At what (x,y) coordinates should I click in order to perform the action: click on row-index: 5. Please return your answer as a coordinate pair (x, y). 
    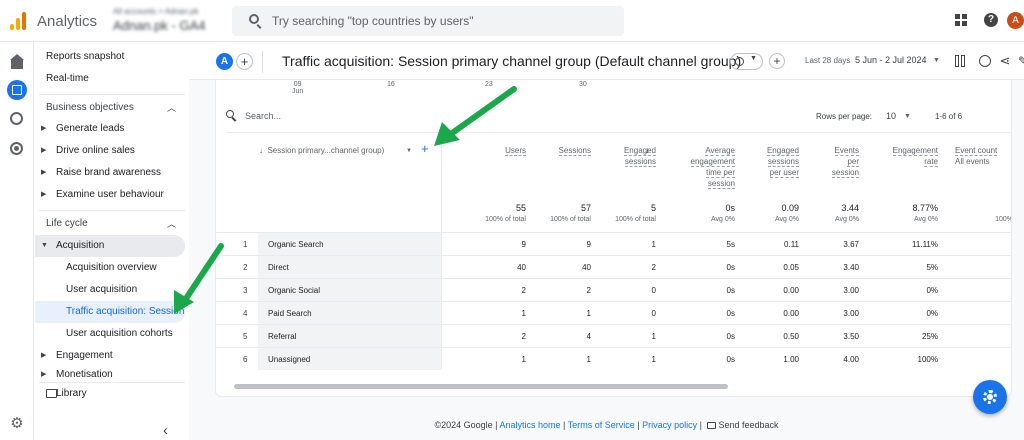
    Looking at the image, I should click on (245, 336).